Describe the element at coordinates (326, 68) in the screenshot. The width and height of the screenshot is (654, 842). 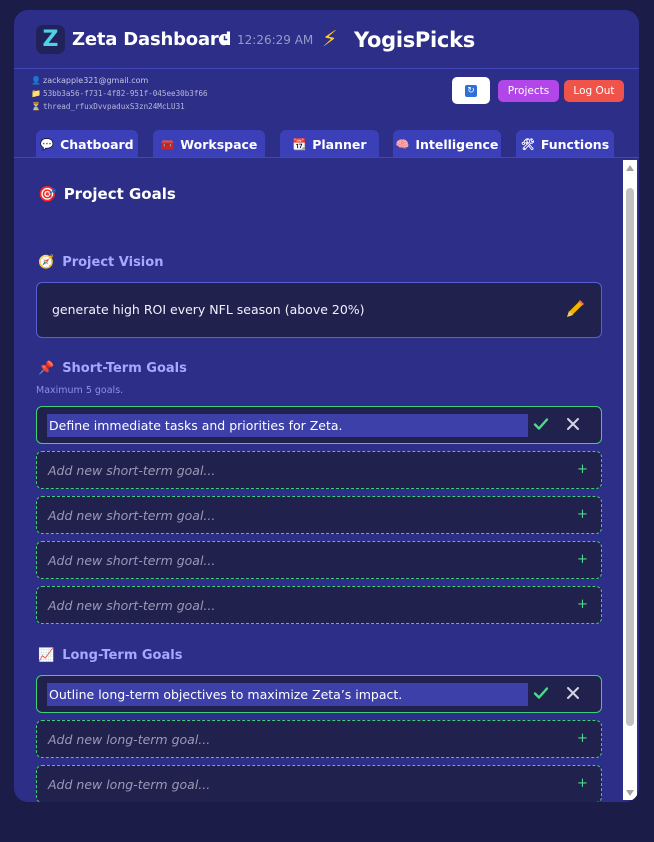
I see `header-divider` at that location.